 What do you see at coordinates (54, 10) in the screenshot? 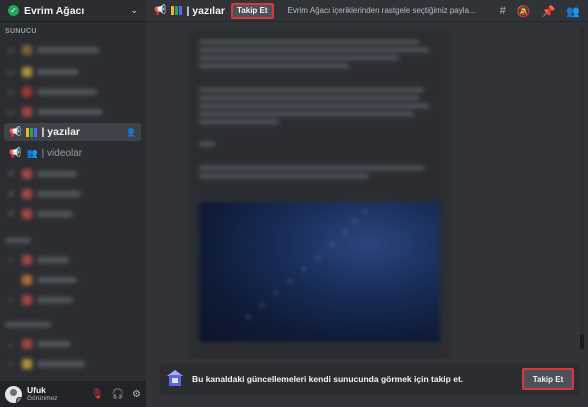
I see `server-name: Evrim Ağacı` at bounding box center [54, 10].